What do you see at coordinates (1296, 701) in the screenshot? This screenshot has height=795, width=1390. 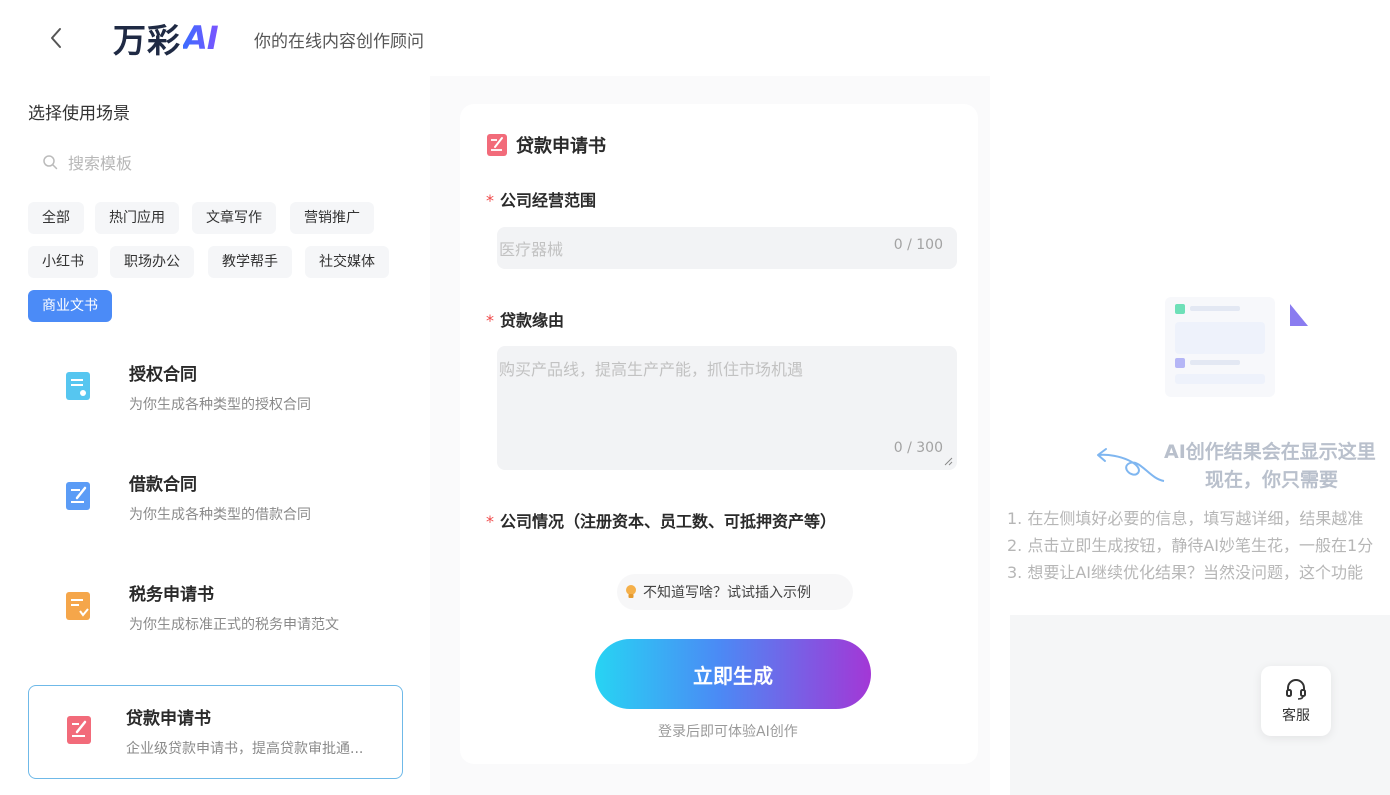 I see `customer-service-button: 客服` at bounding box center [1296, 701].